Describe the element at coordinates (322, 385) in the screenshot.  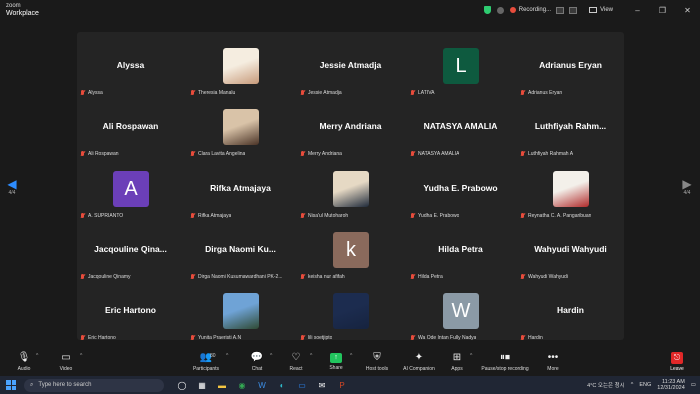
I see `outlook-icon: ✉` at that location.